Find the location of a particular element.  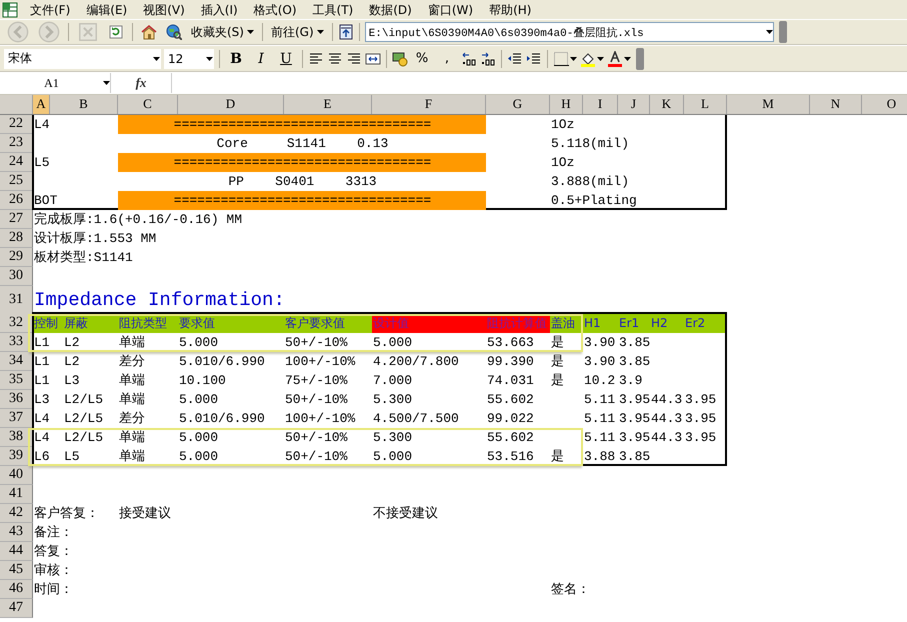

borders-icon is located at coordinates (561, 58).